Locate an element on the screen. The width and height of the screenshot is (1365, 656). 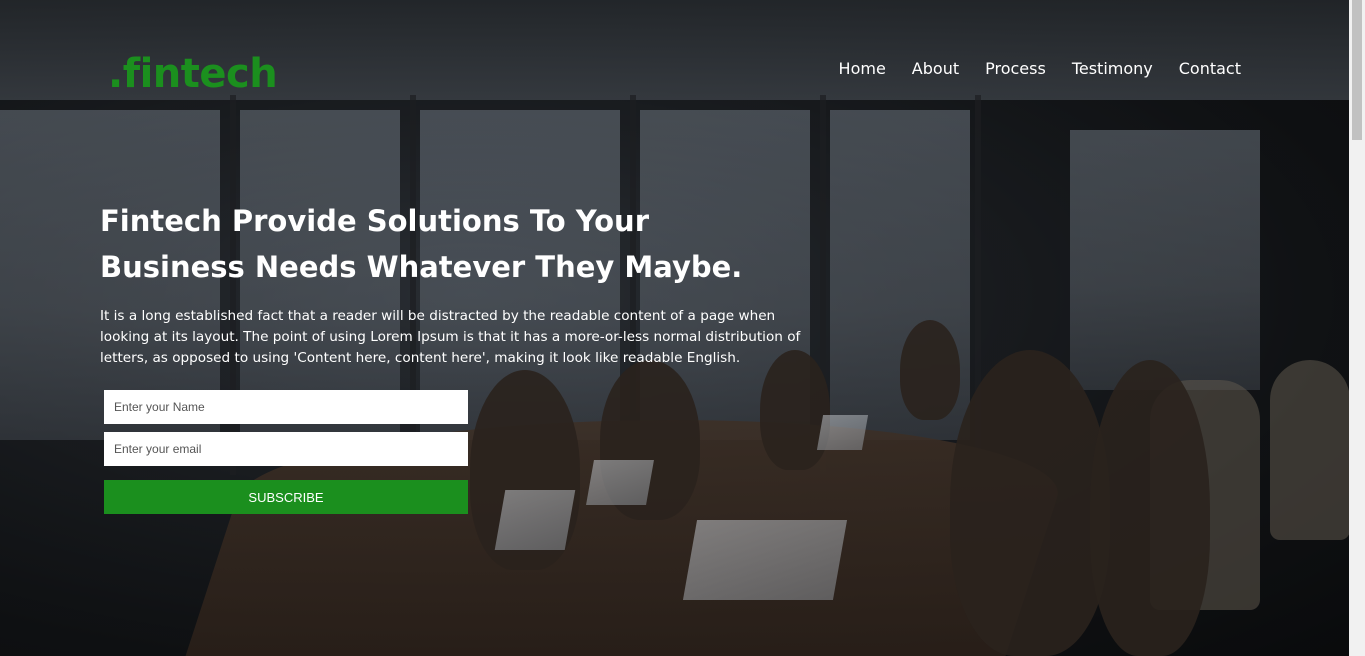
nav-item-contact: Contact is located at coordinates (1210, 69).